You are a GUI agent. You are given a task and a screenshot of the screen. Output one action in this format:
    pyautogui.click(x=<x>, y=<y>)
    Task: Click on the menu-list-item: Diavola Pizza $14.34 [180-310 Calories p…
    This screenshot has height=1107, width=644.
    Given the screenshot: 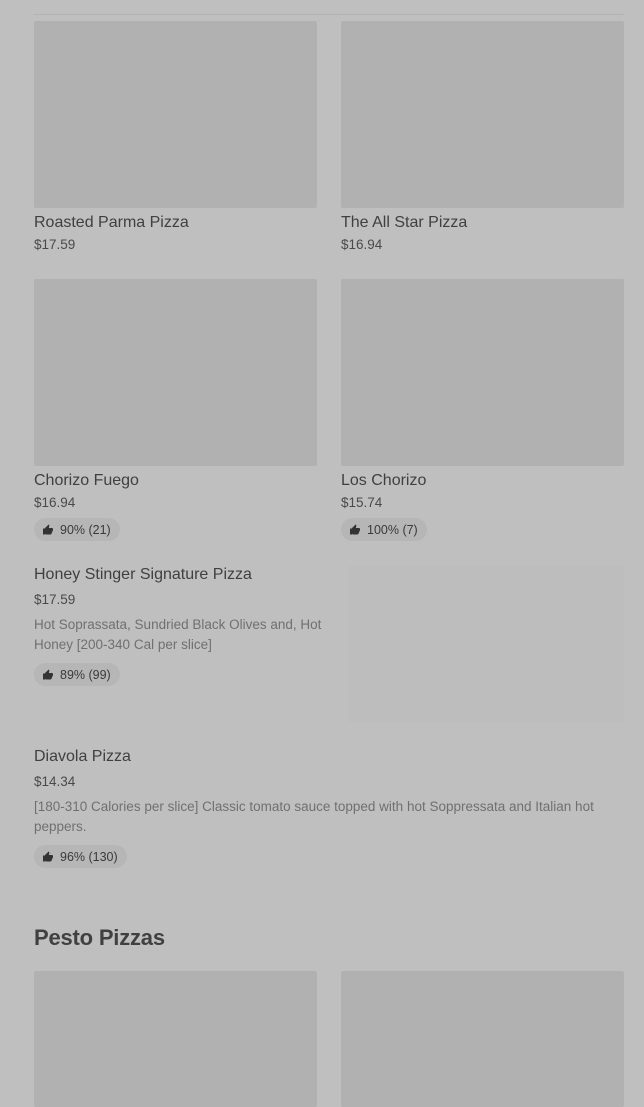 What is the action you would take?
    pyautogui.click(x=329, y=807)
    